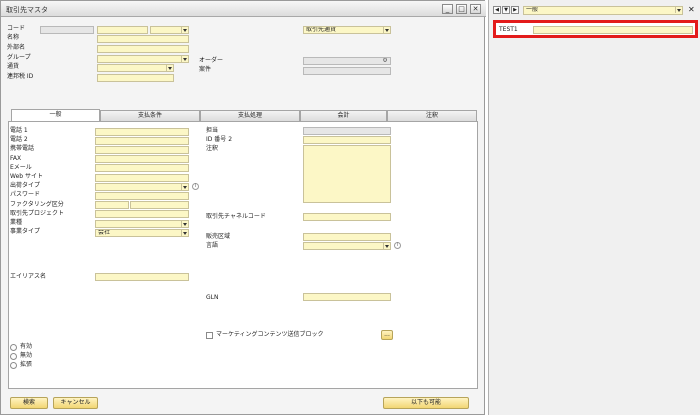  What do you see at coordinates (26, 355) in the screenshot?
I see `status-inactive-label: 無効` at bounding box center [26, 355].